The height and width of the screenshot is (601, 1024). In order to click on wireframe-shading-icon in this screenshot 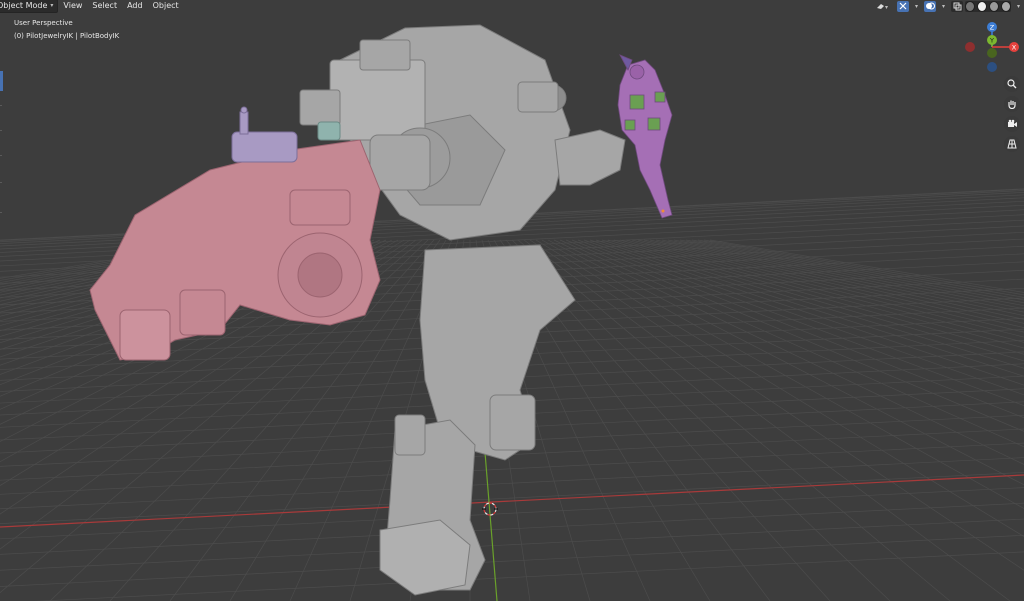, I will do `click(970, 6)`.